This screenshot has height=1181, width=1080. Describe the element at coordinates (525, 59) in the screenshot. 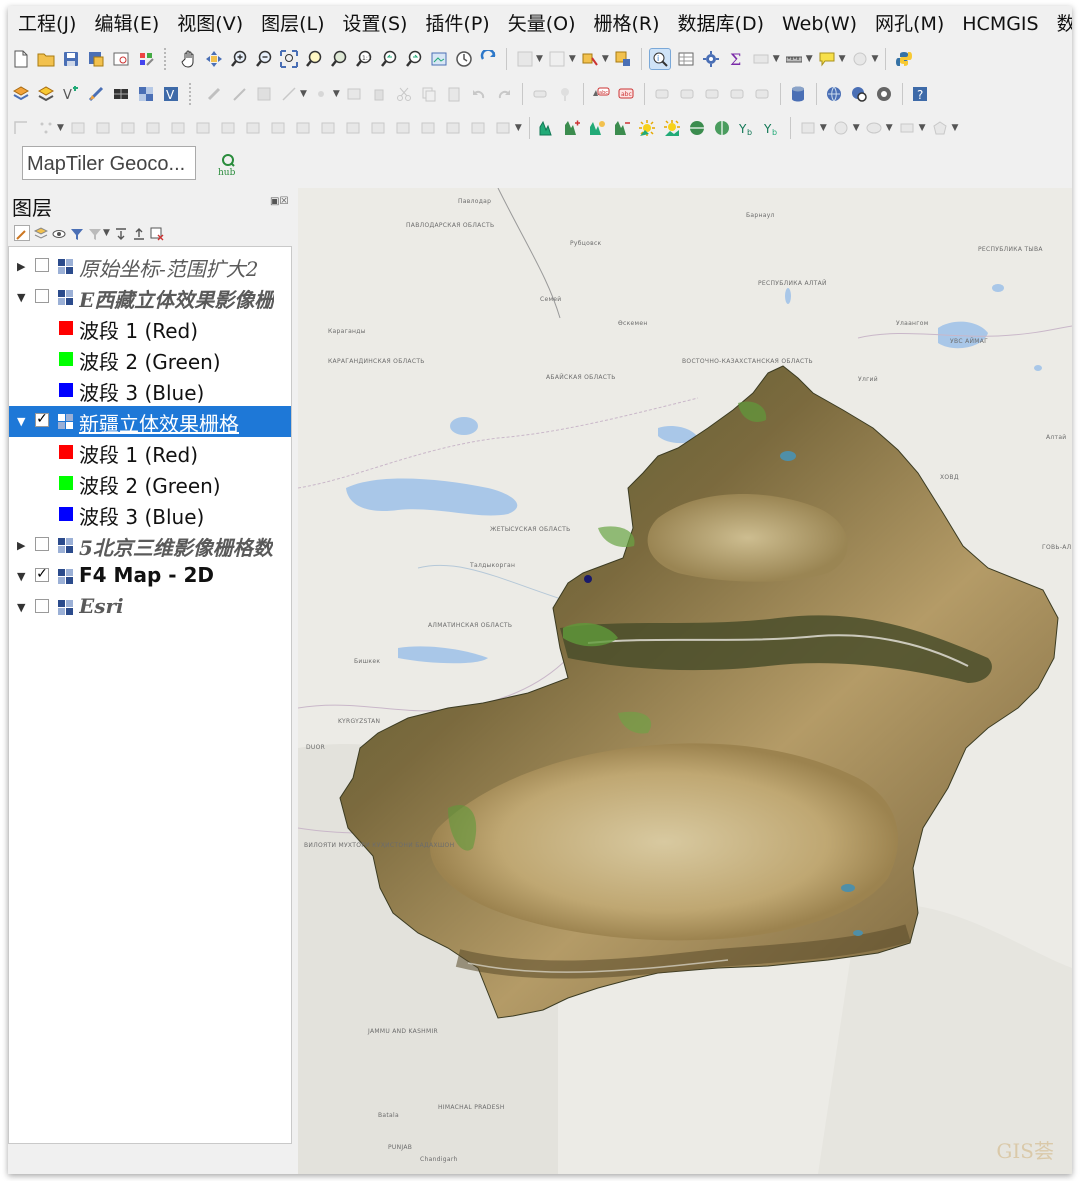

I see `identify-features-icon` at that location.